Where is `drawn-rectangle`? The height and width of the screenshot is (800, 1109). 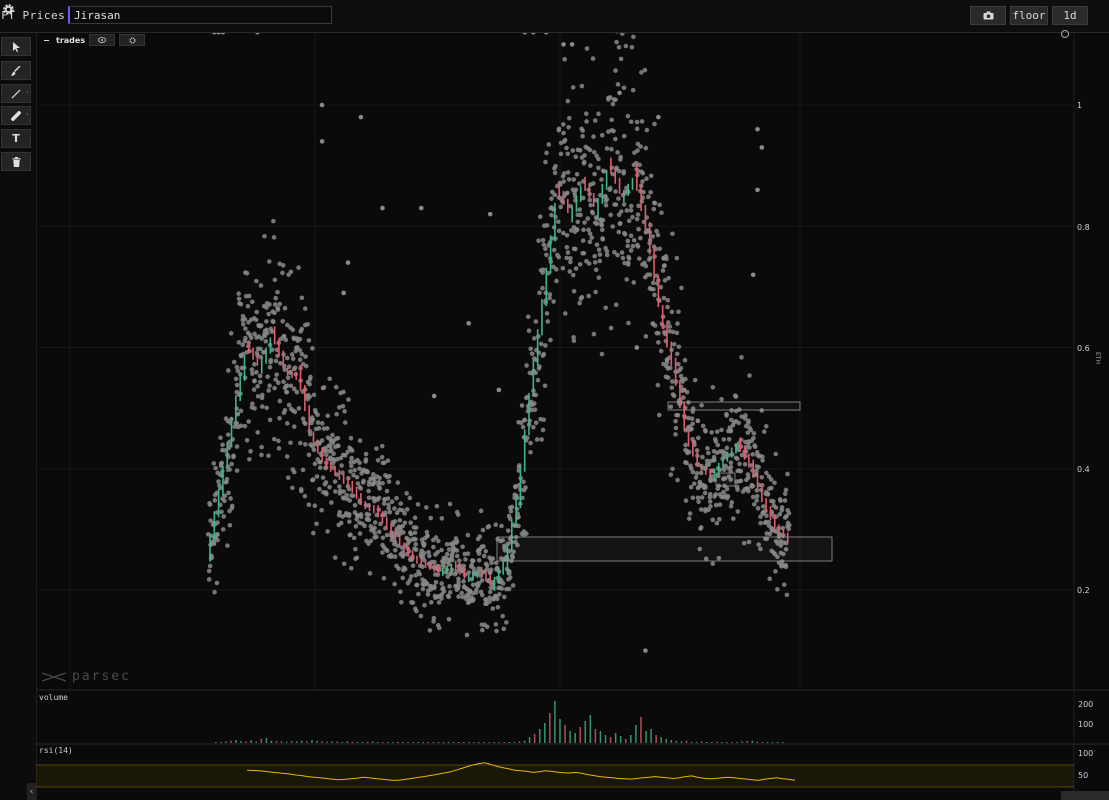 drawn-rectangle is located at coordinates (725, 479).